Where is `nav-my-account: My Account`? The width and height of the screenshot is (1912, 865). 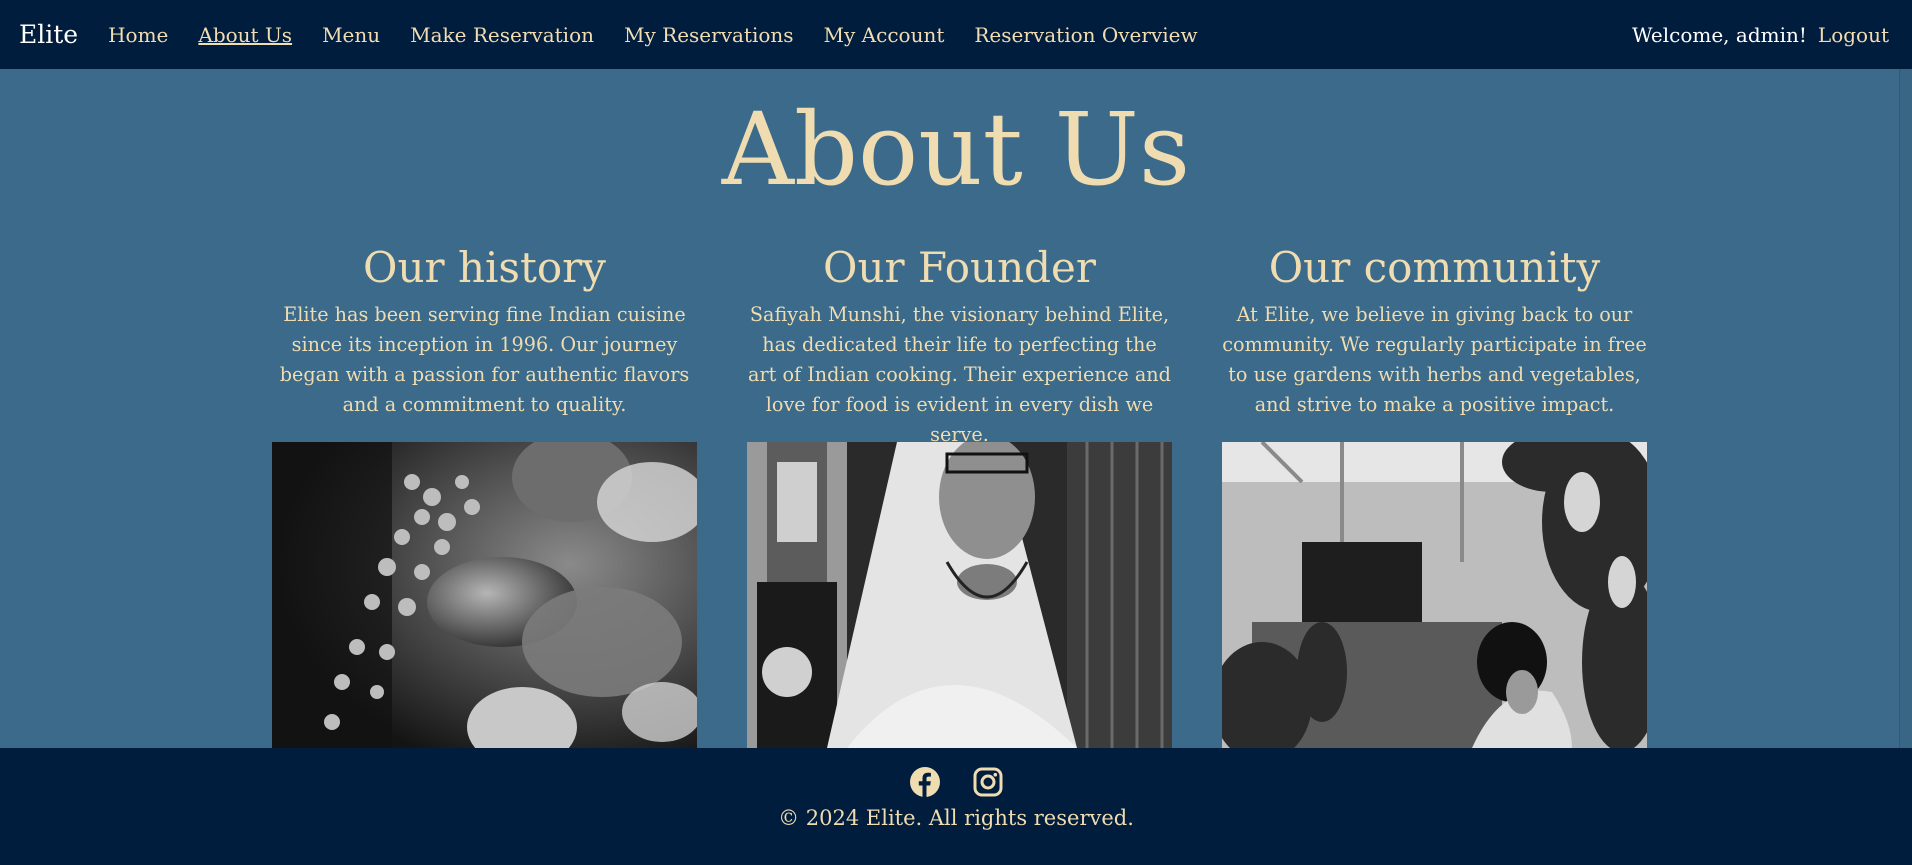 nav-my-account: My Account is located at coordinates (884, 35).